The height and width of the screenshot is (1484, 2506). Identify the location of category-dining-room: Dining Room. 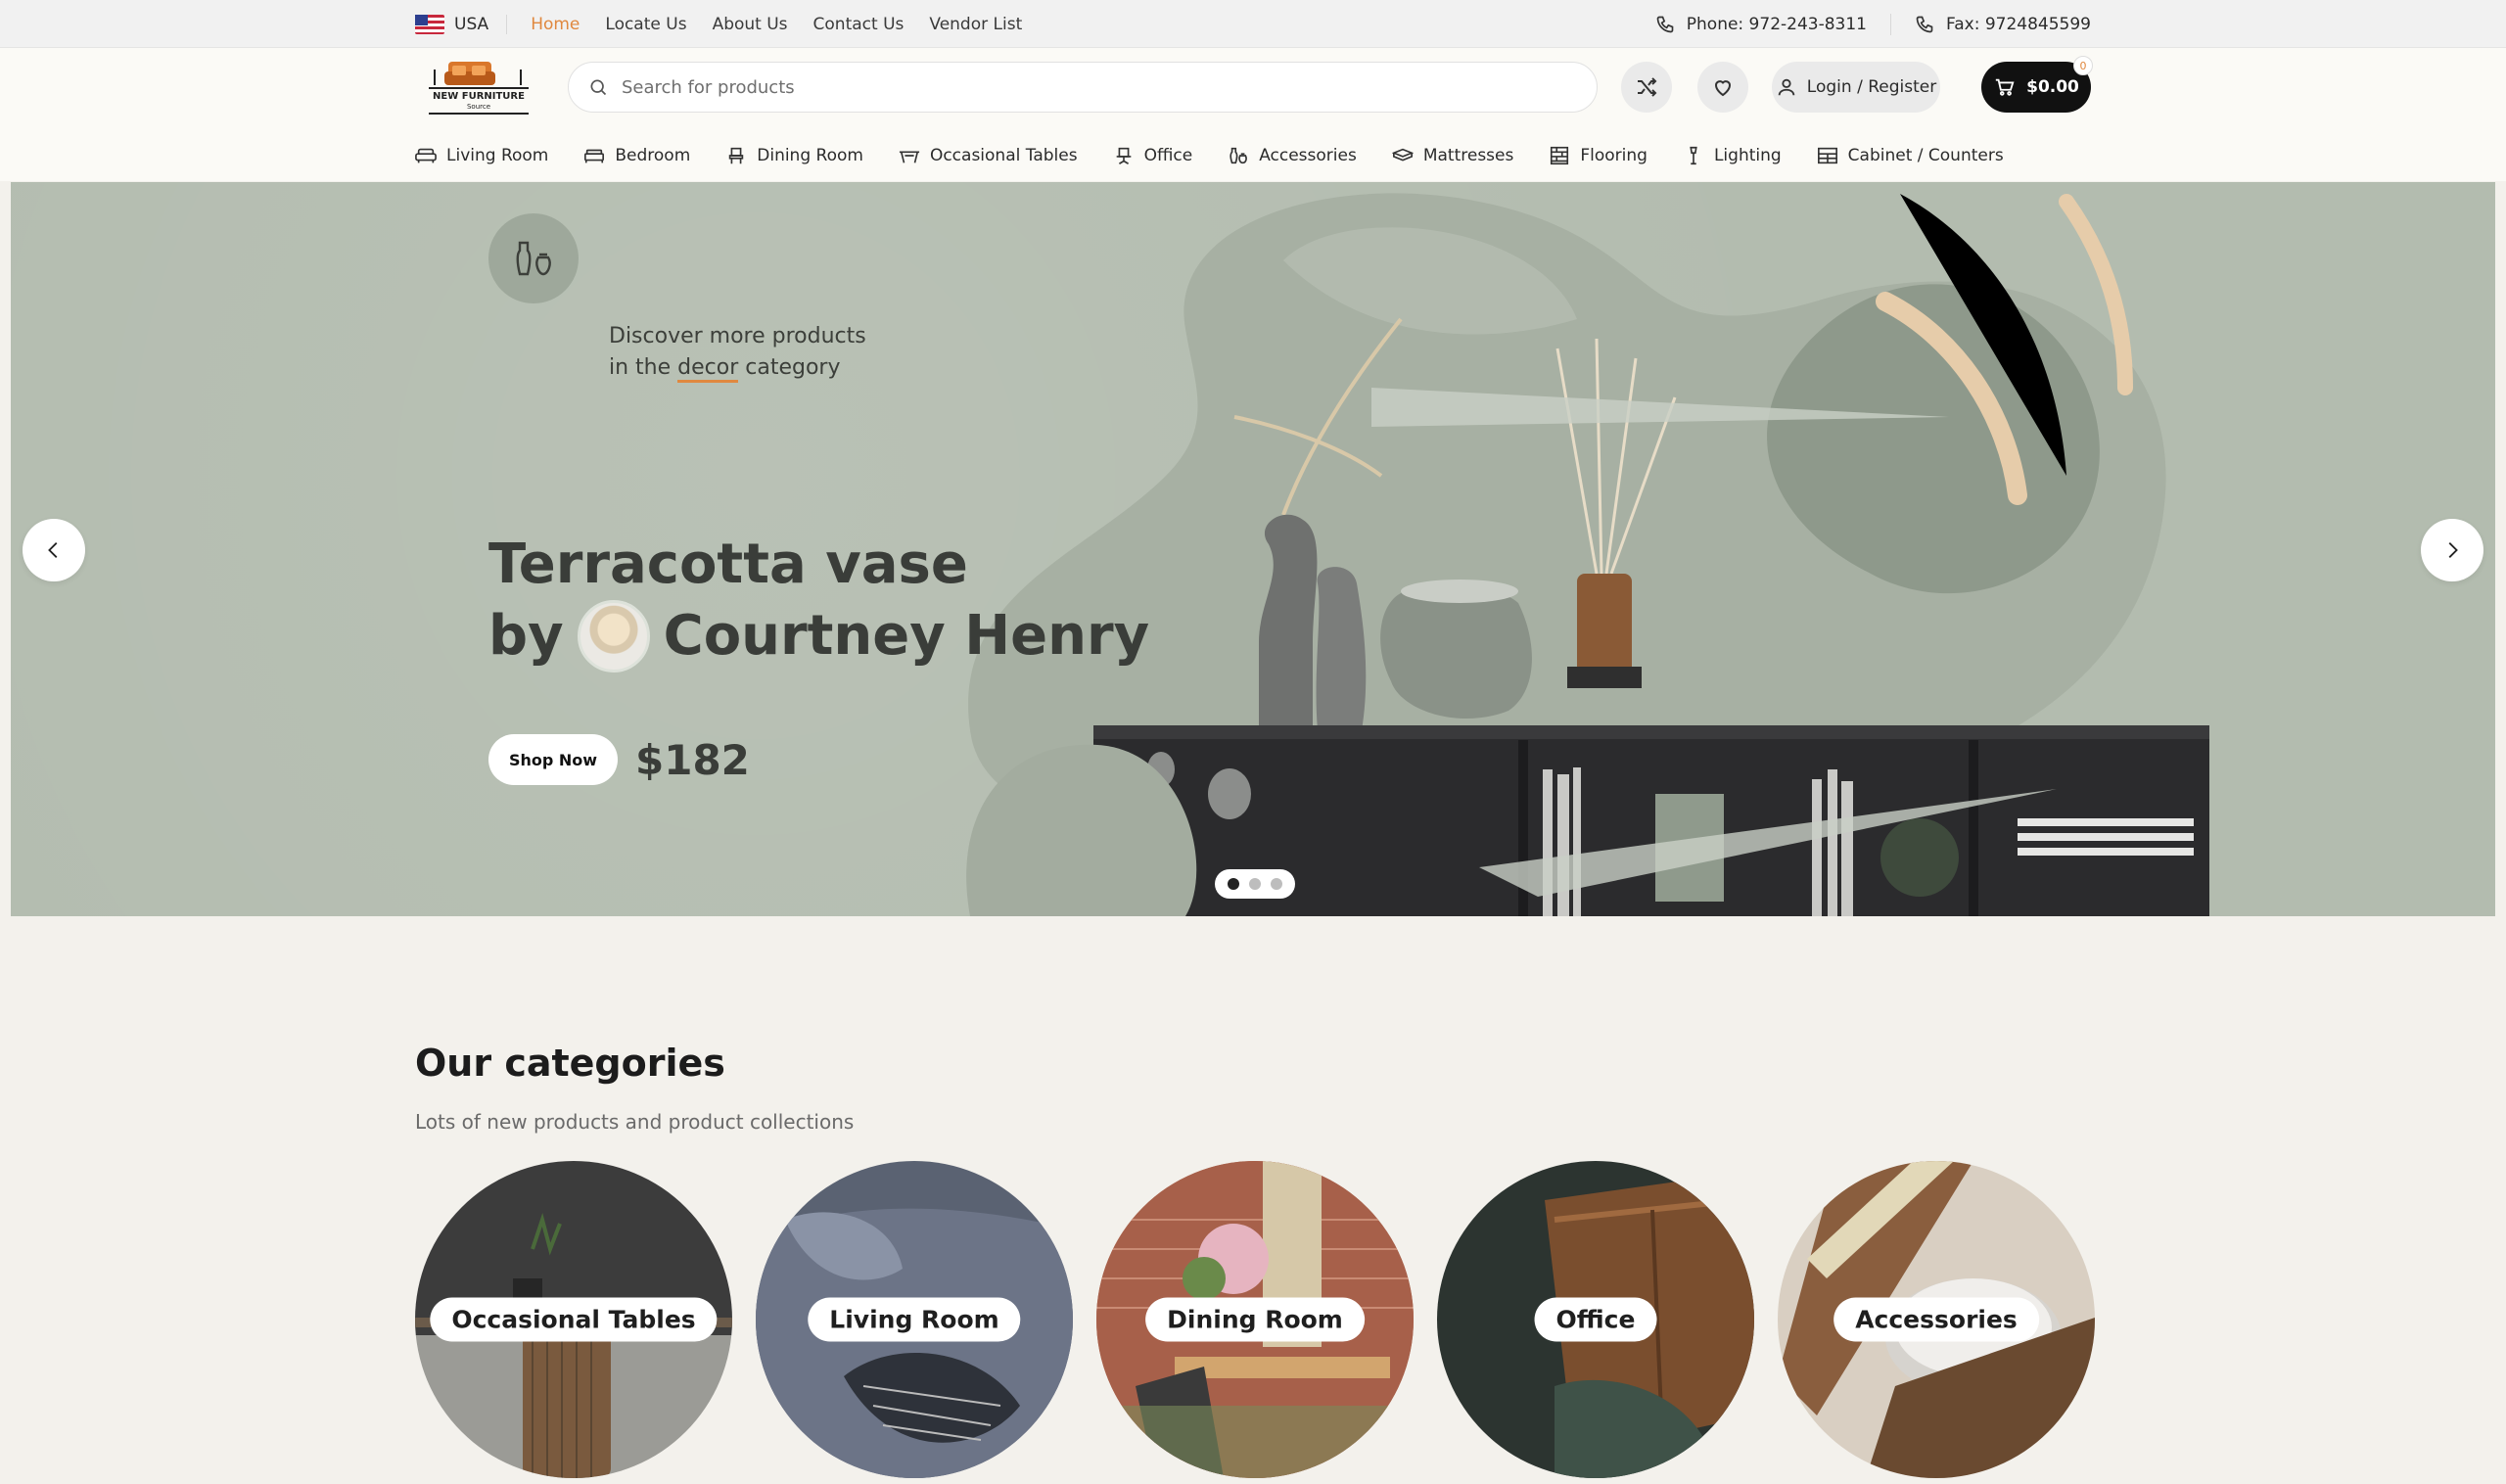
(1255, 1319).